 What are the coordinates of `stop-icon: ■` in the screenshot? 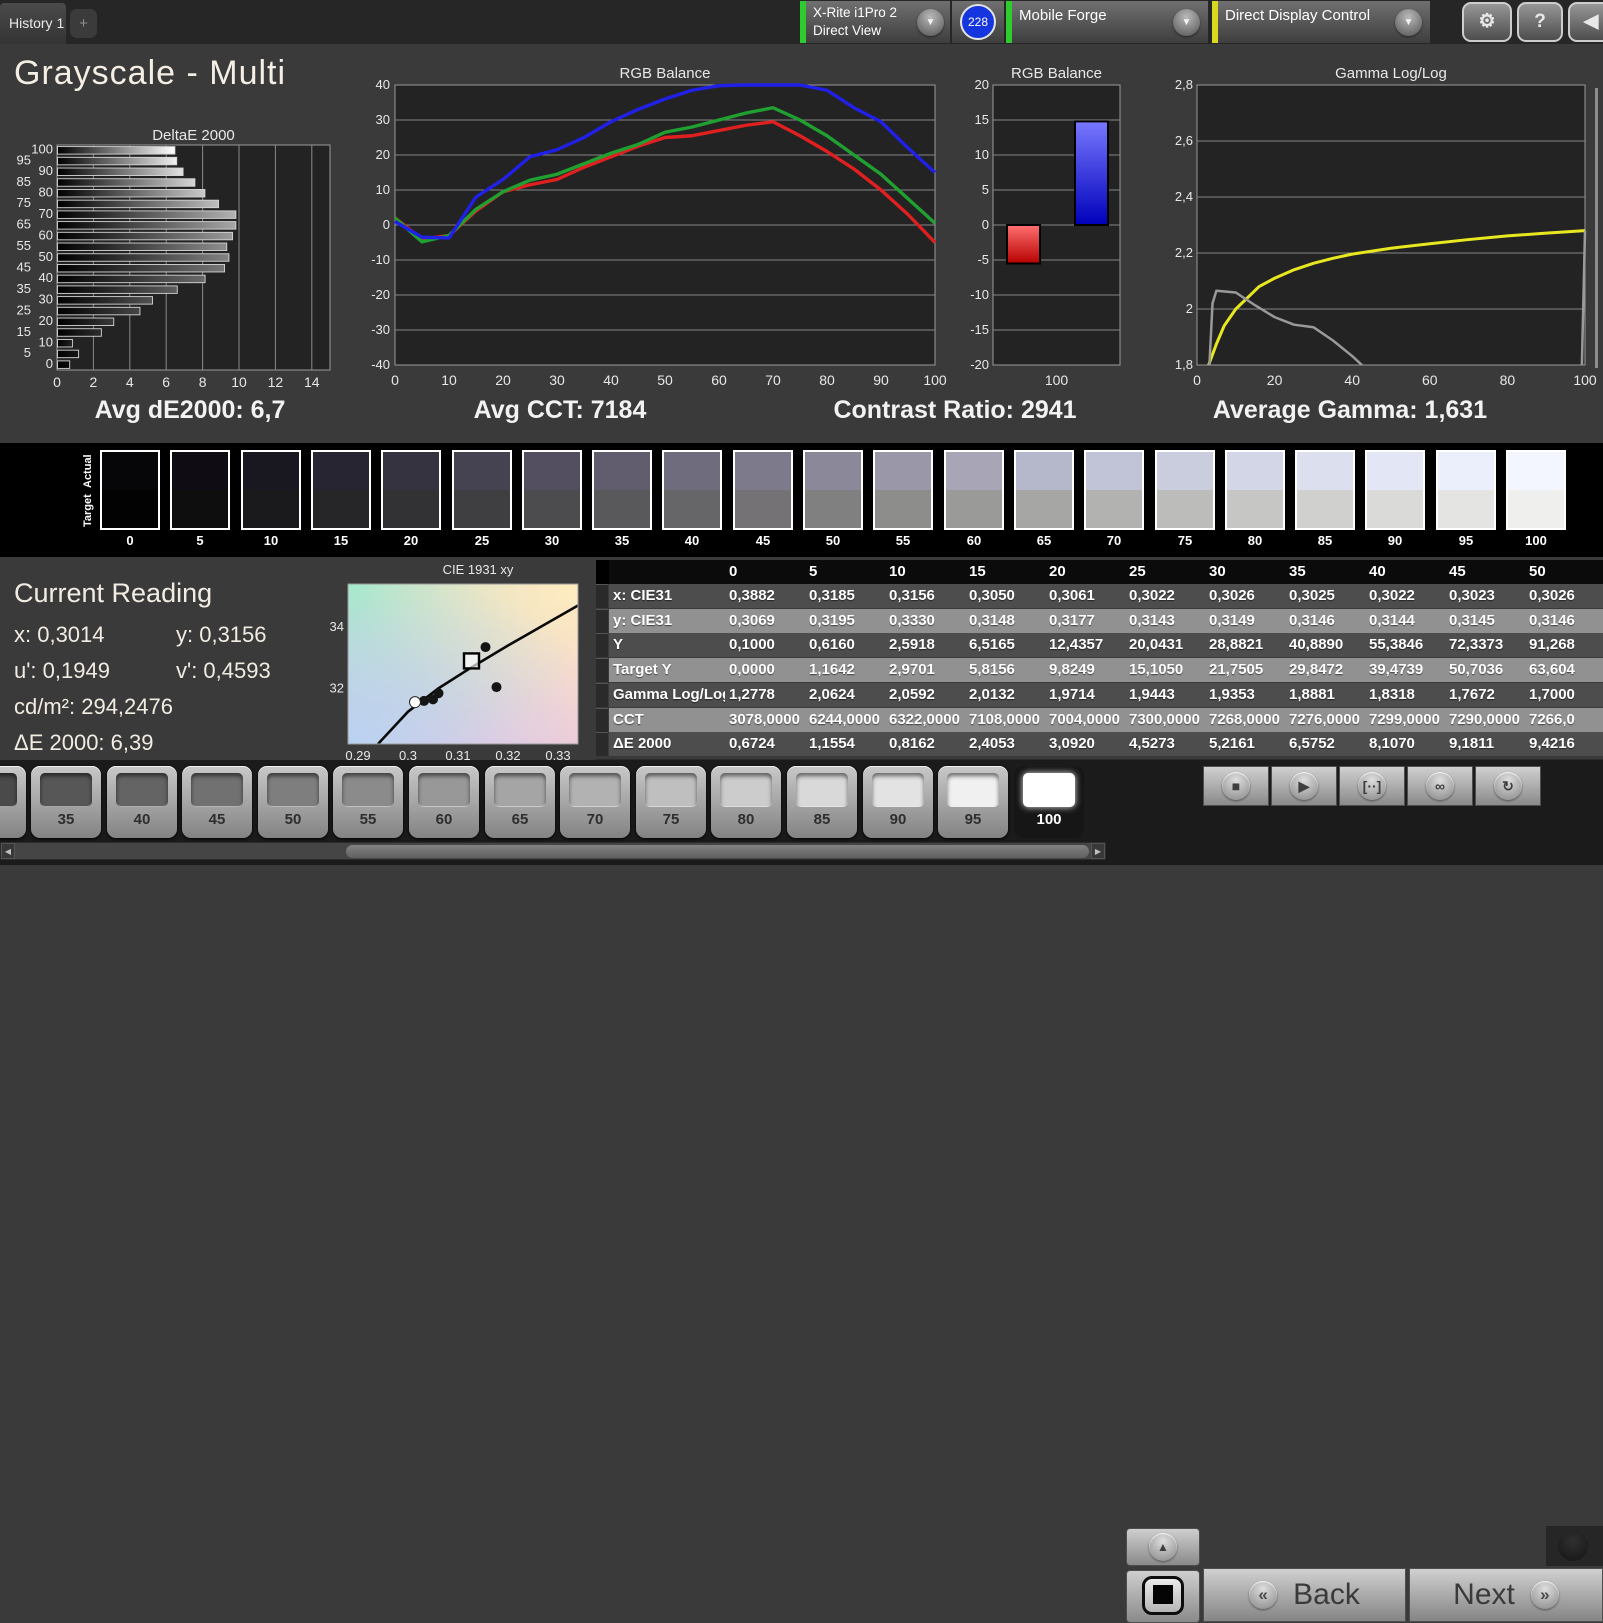 It's located at (1236, 786).